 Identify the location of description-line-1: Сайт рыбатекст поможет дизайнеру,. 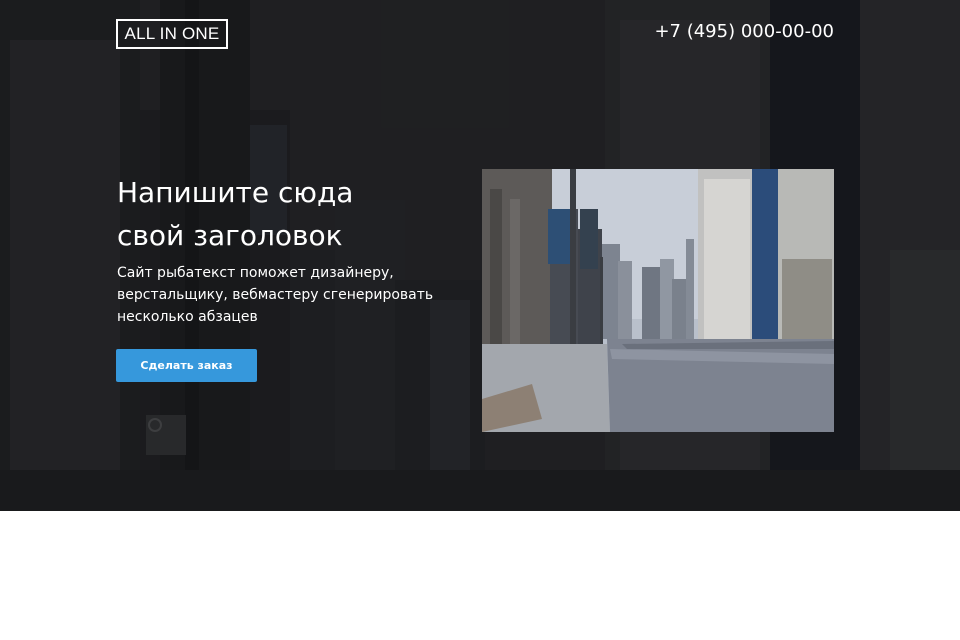
(255, 273).